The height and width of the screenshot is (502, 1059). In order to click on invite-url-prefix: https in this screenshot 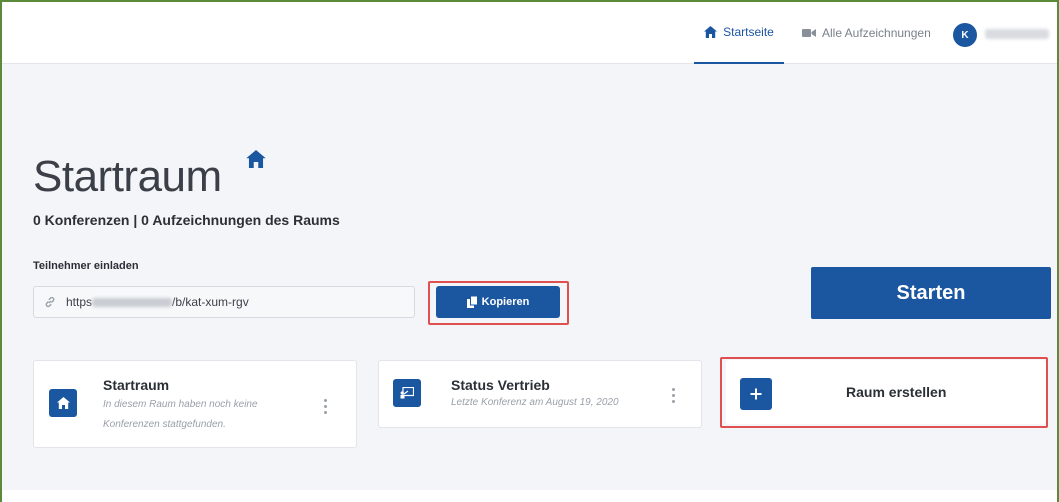, I will do `click(79, 302)`.